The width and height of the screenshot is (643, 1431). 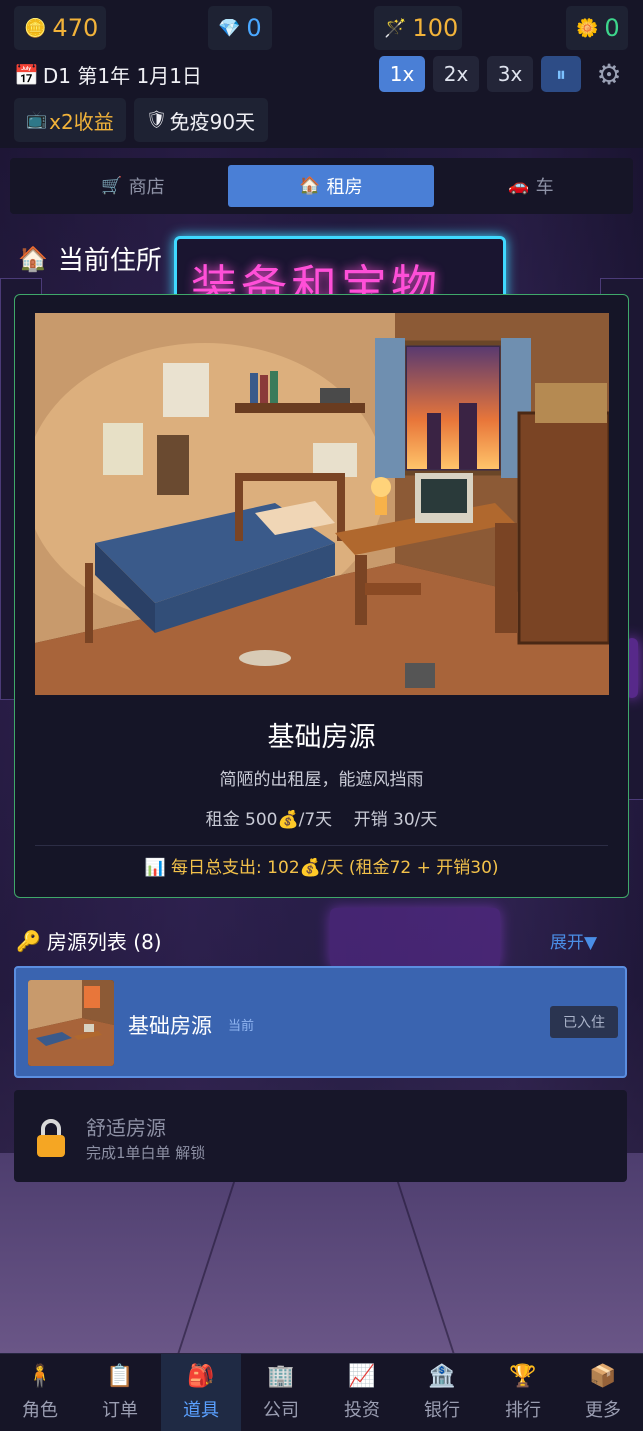 I want to click on diamond-value: 0, so click(x=254, y=28).